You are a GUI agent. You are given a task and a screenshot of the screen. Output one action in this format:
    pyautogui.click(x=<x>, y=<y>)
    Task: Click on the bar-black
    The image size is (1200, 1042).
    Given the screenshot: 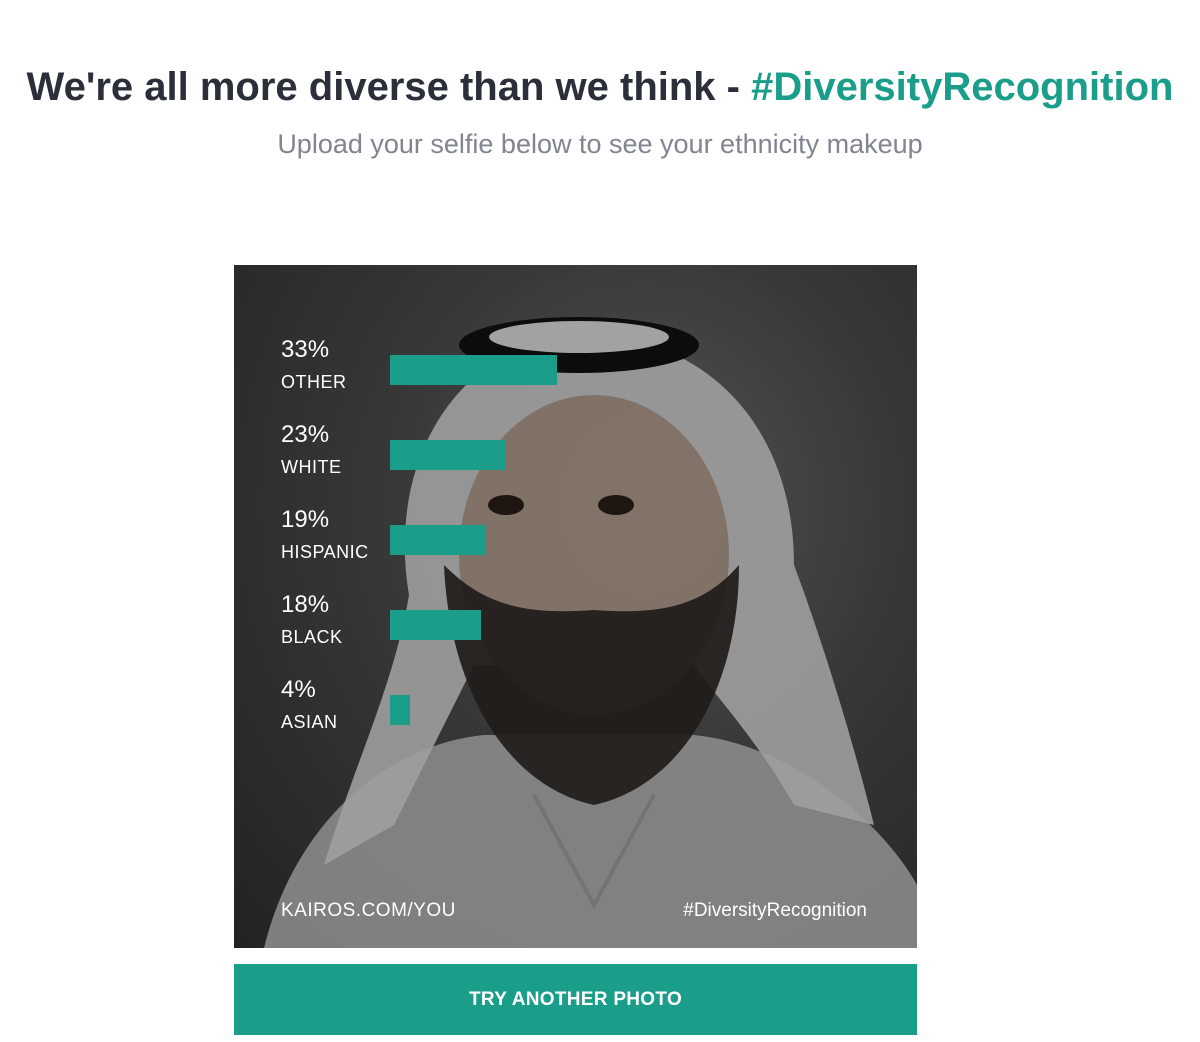 What is the action you would take?
    pyautogui.click(x=435, y=625)
    